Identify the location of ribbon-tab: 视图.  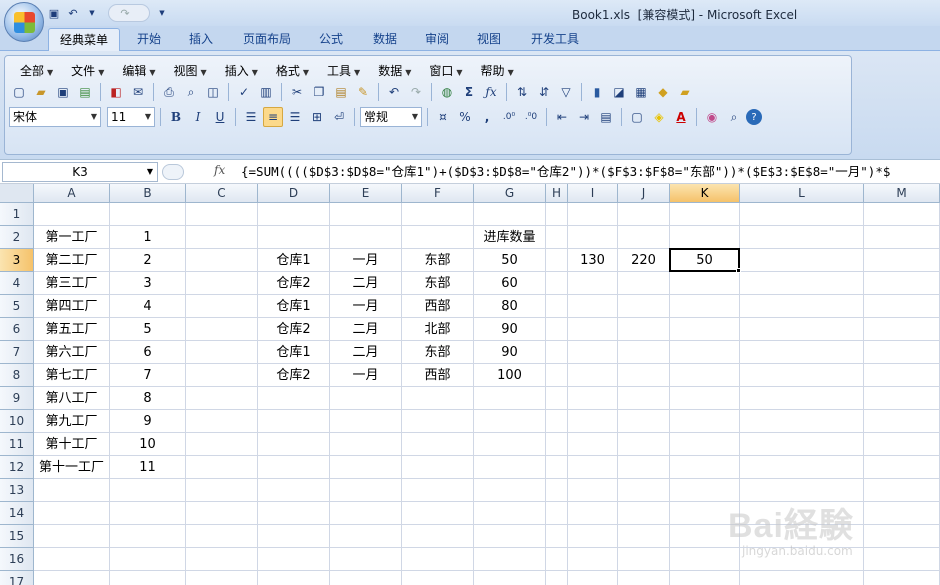
(489, 39).